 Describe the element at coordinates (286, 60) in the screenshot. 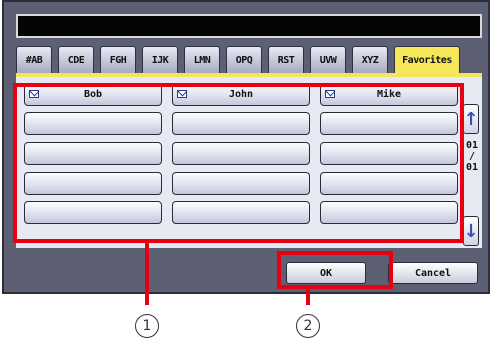

I see `tab-rst: RST` at that location.